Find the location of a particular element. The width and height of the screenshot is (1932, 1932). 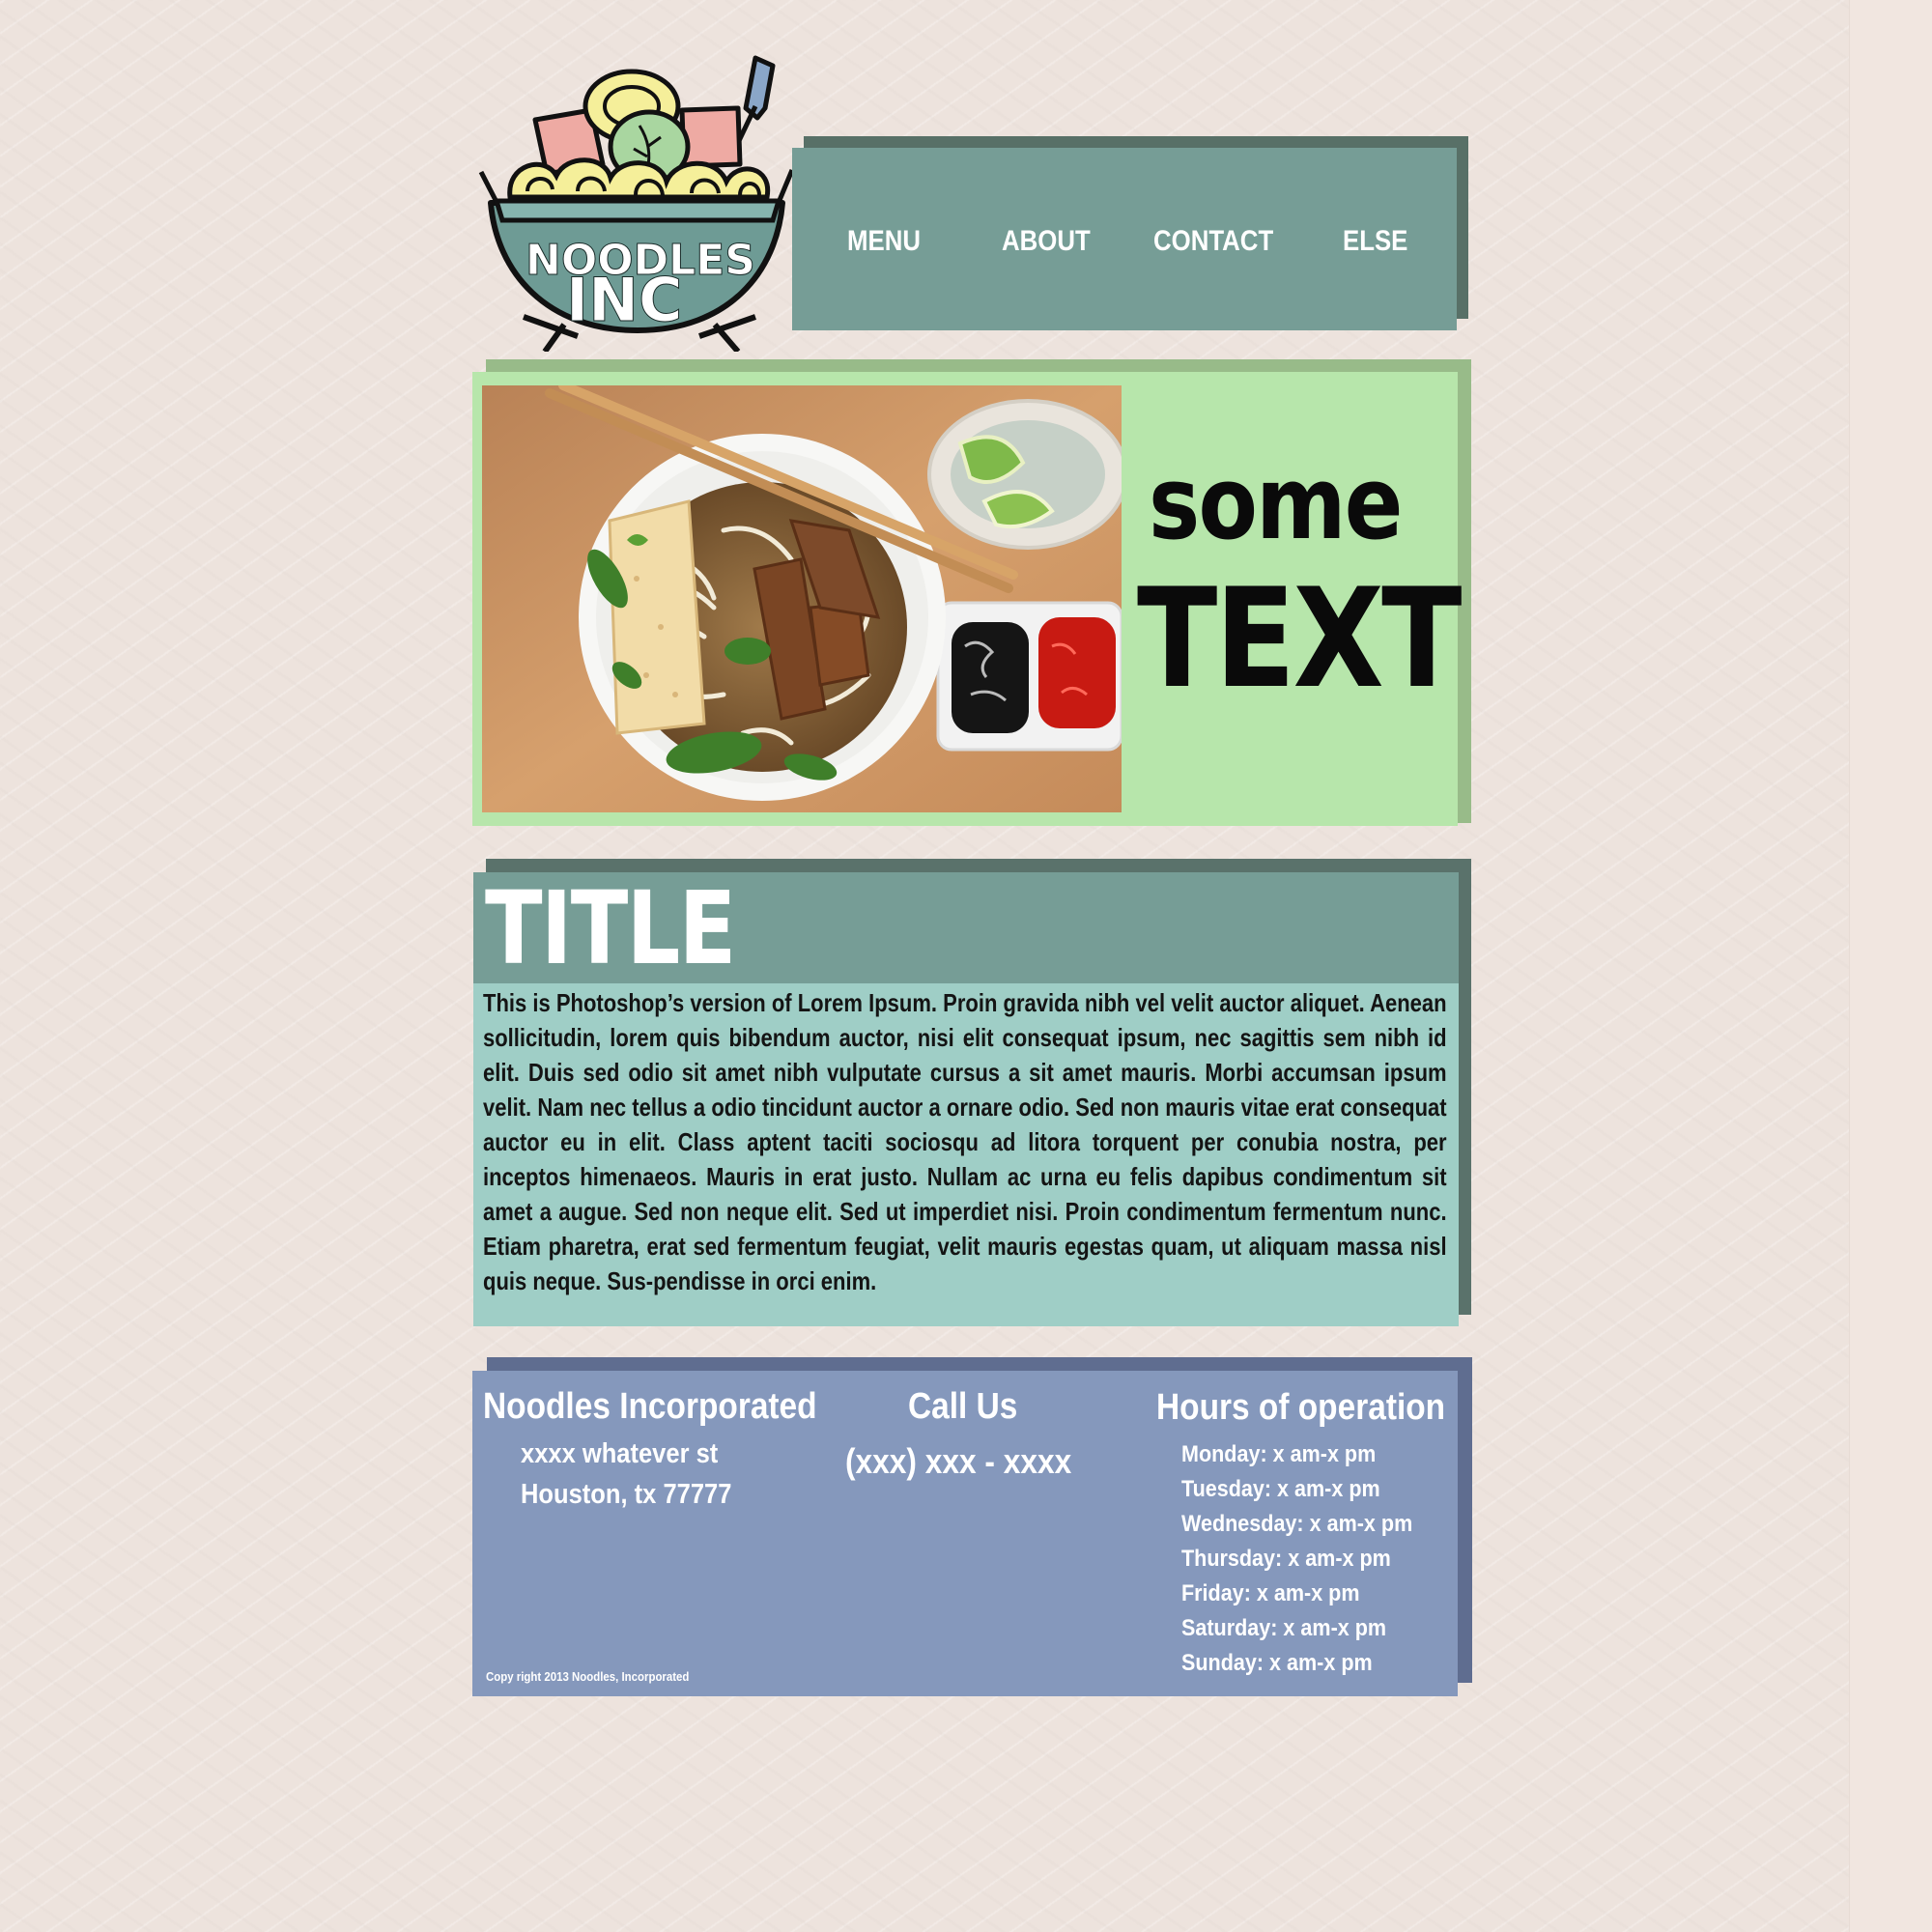

hours-saturday: Saturday: x am-x pm is located at coordinates (1284, 1628).